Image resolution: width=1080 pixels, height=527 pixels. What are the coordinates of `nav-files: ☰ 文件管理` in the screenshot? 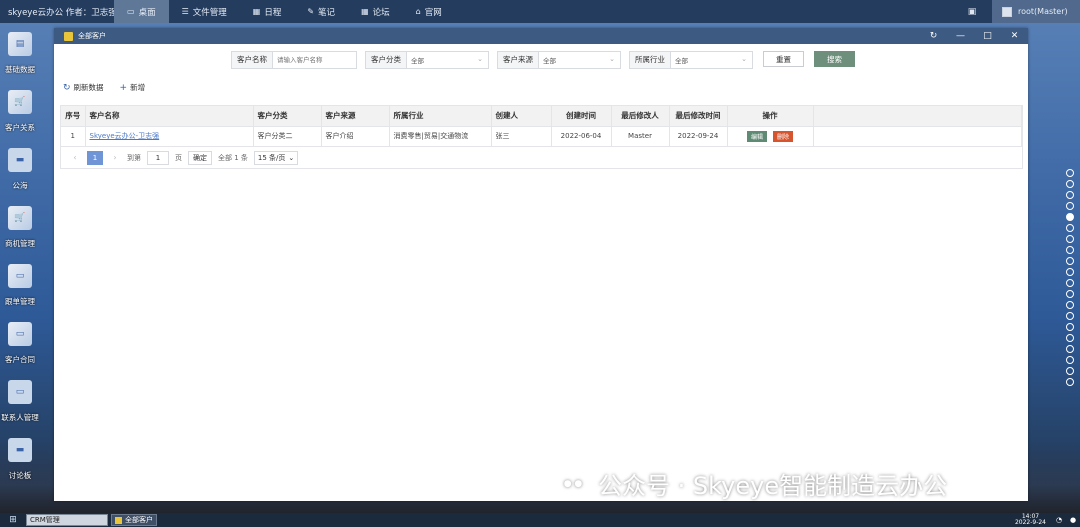 It's located at (204, 11).